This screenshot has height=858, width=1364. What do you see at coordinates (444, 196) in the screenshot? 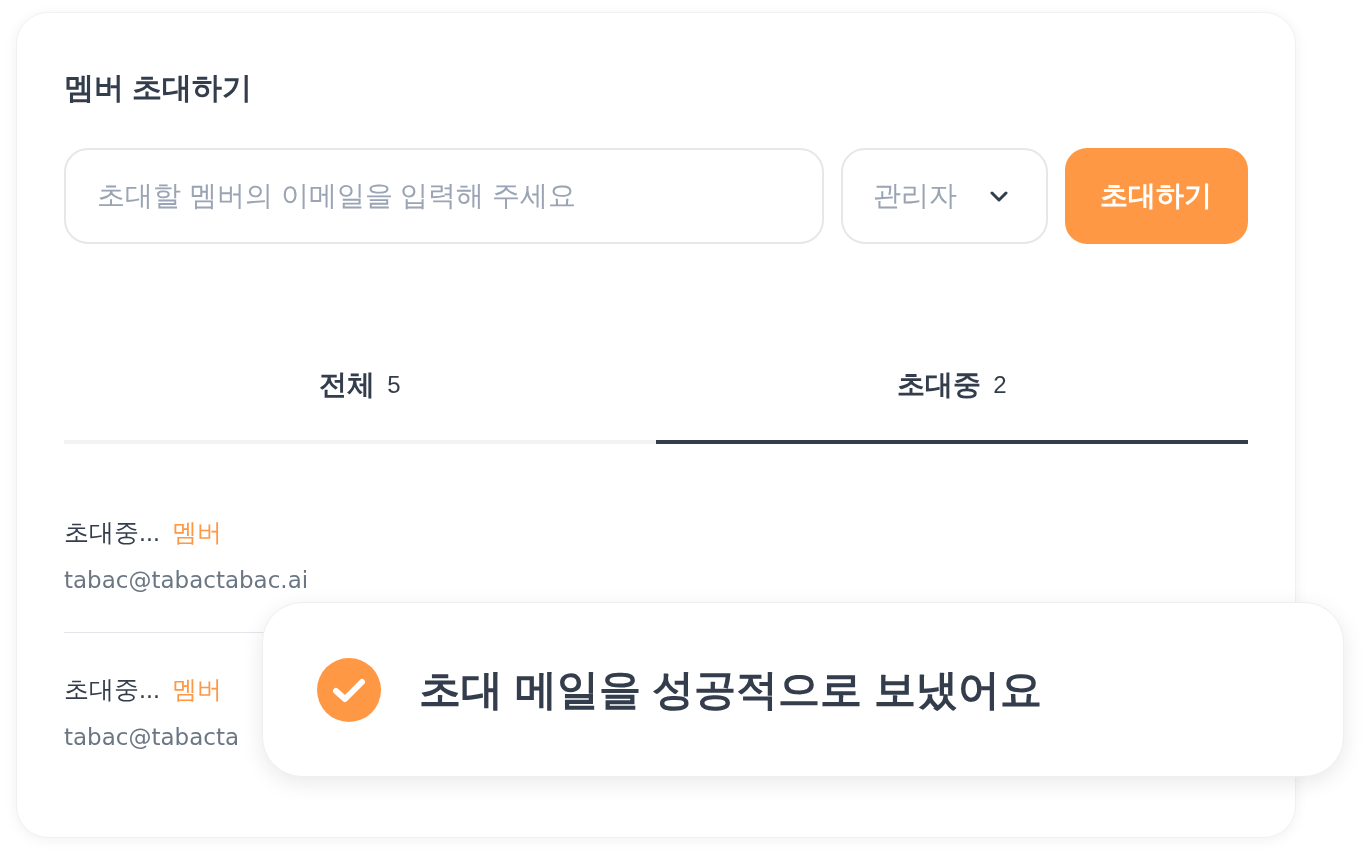
I see `email-input-field: 초대할 멤버의 이메일을 입력해 주세요` at bounding box center [444, 196].